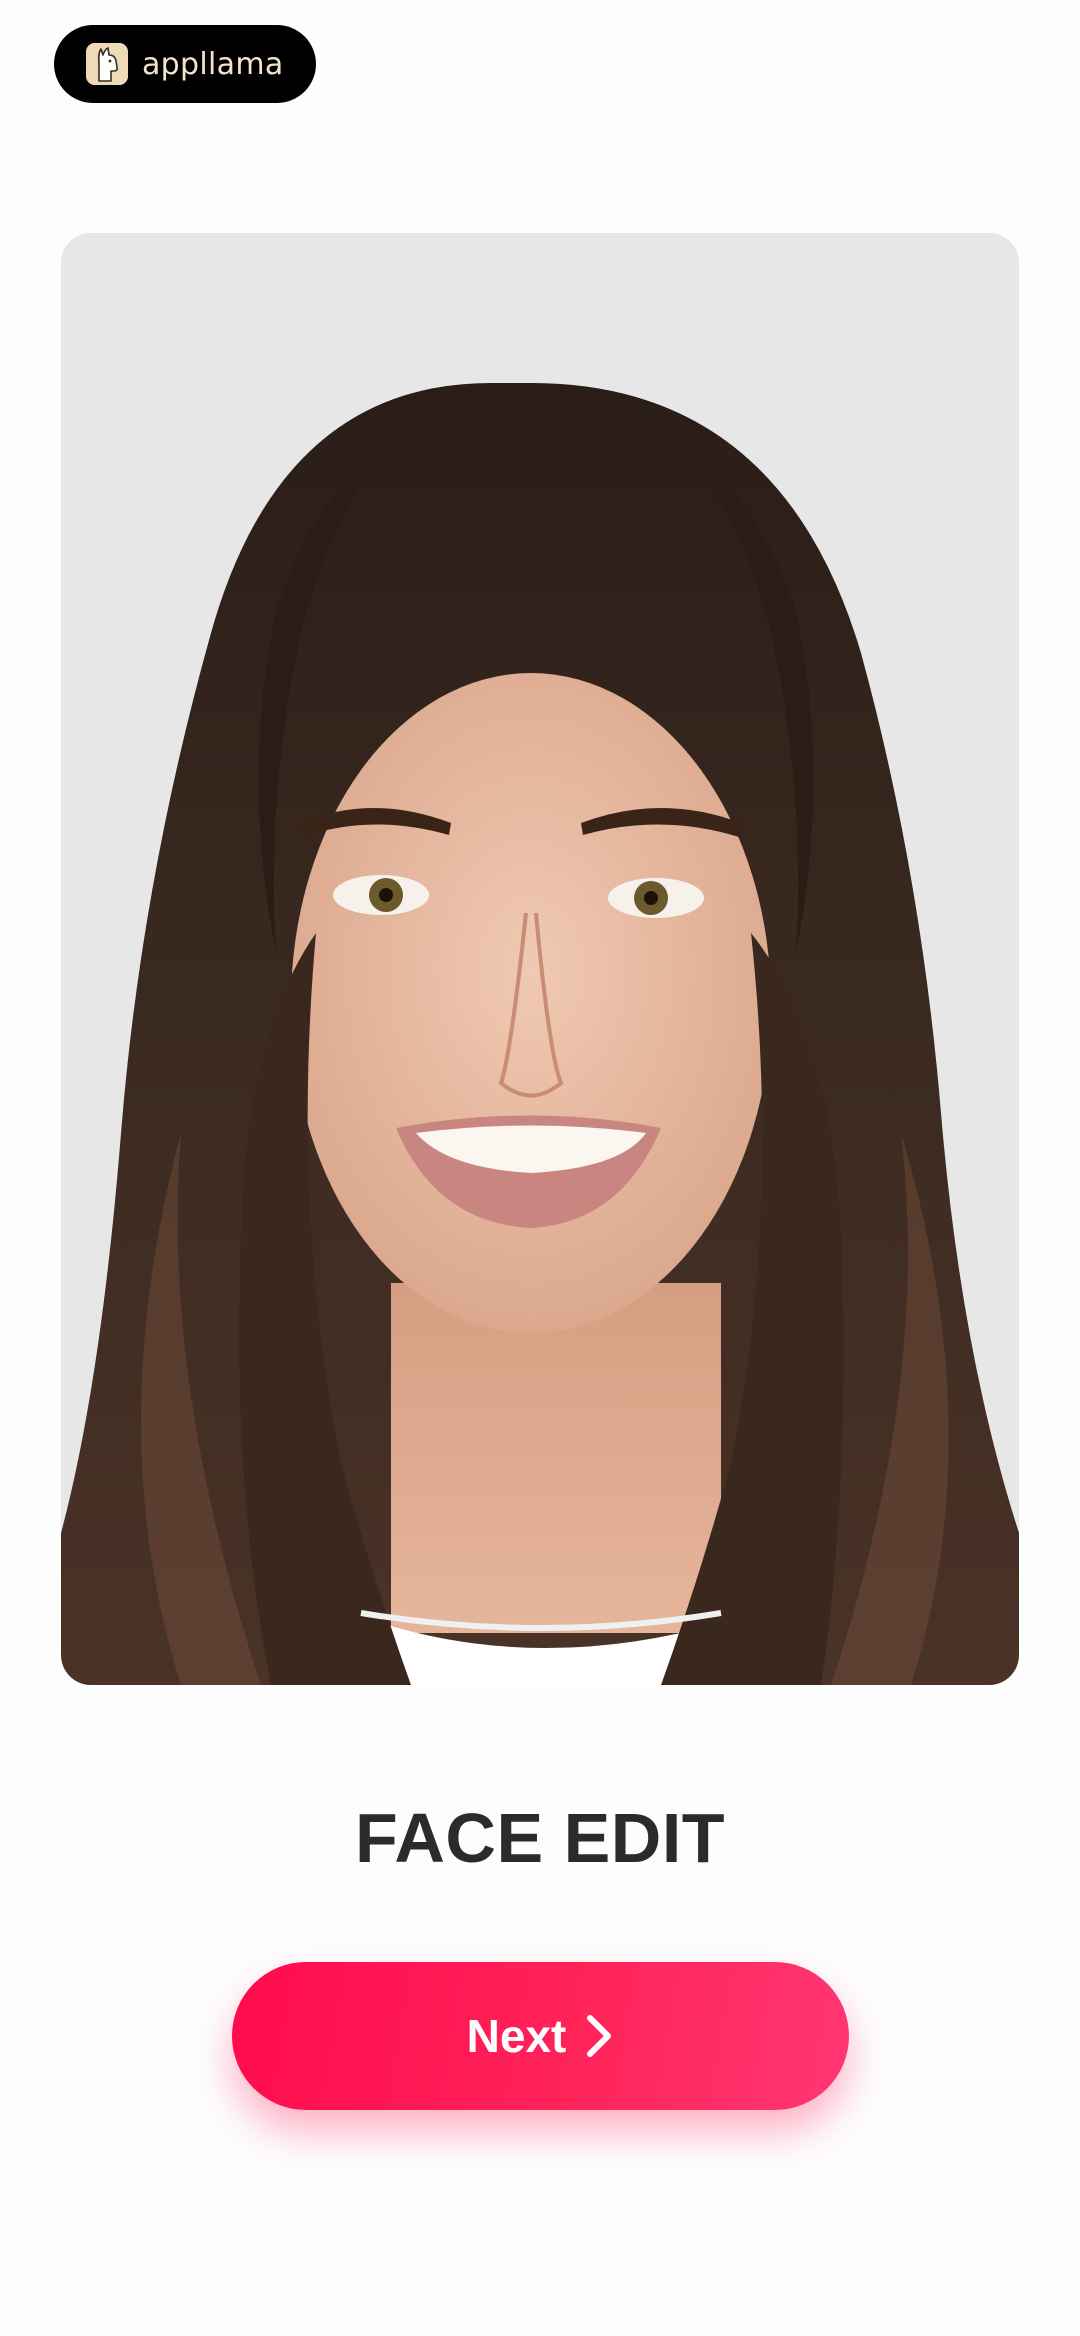 This screenshot has width=1080, height=2336. I want to click on next-button-label: Next, so click(516, 2036).